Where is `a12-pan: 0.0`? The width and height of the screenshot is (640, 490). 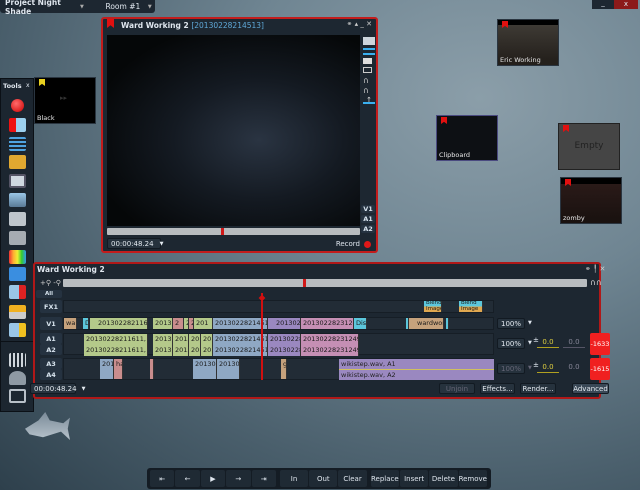
a12-pan: 0.0 is located at coordinates (574, 343).